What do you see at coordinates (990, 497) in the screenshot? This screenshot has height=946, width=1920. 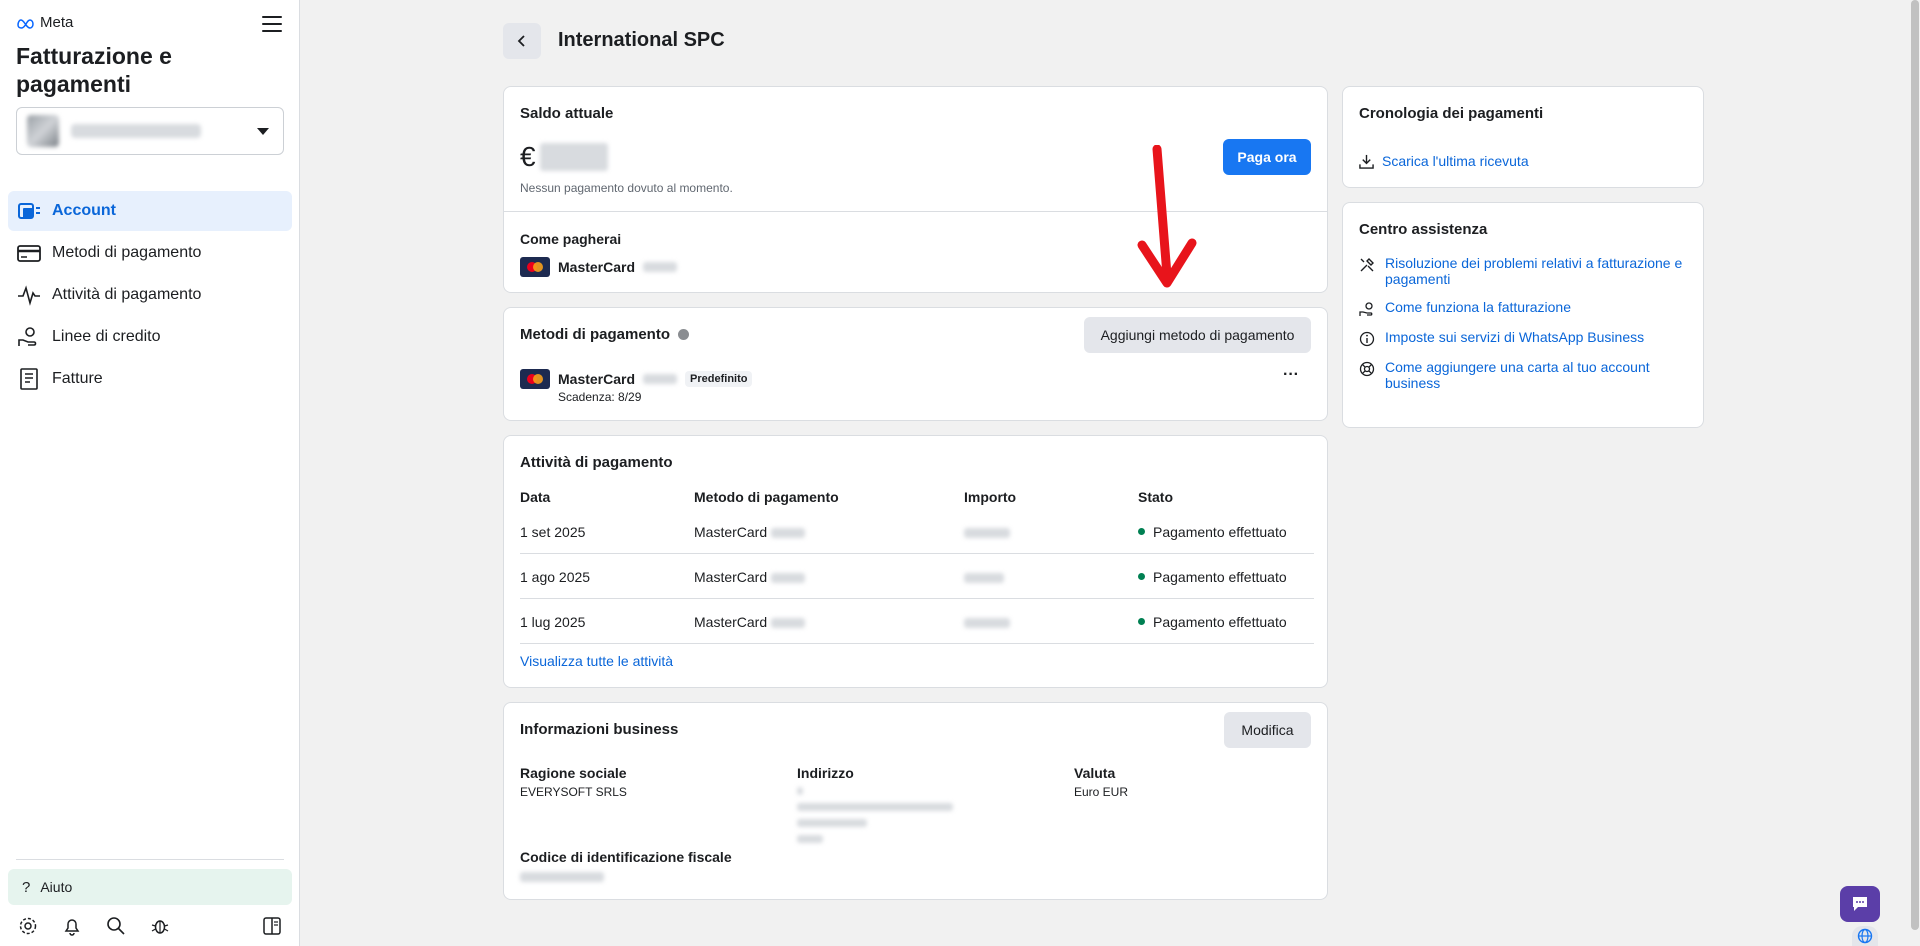 I see `column-header: Importo` at bounding box center [990, 497].